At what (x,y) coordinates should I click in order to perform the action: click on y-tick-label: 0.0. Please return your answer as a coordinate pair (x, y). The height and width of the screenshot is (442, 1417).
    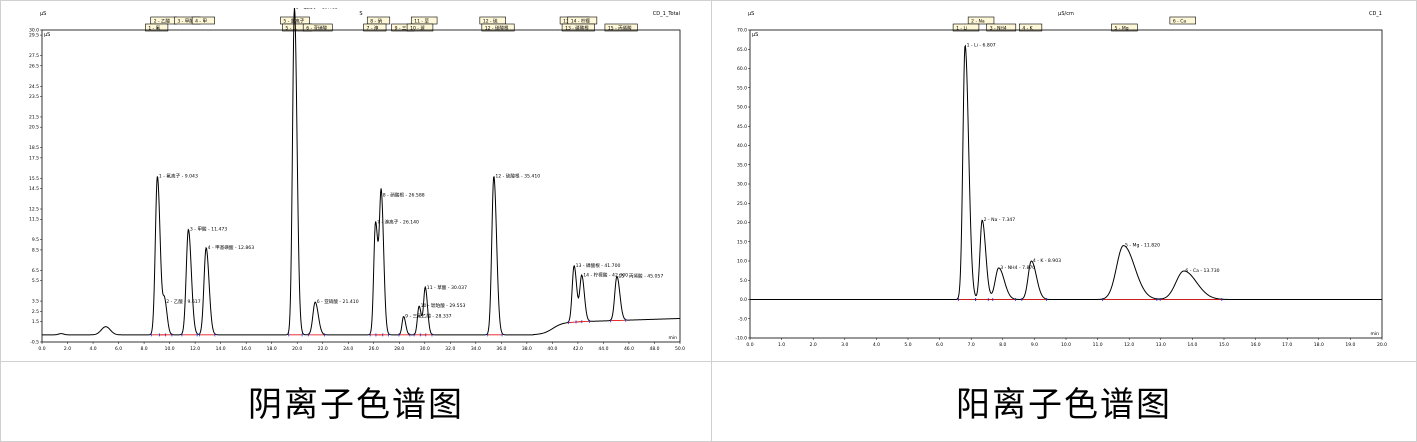
    Looking at the image, I should click on (743, 300).